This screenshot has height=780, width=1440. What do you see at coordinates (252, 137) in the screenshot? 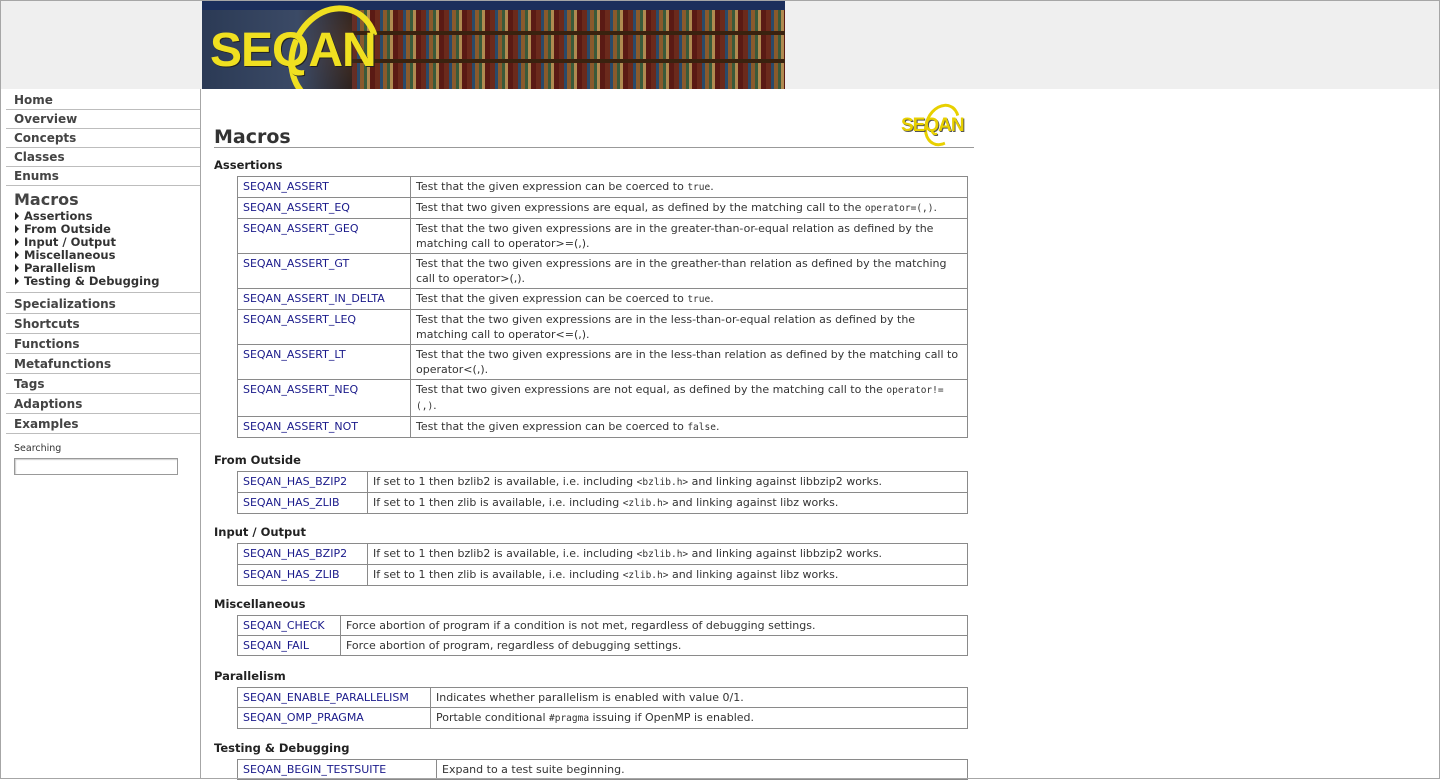
I see `page-title: Macros` at bounding box center [252, 137].